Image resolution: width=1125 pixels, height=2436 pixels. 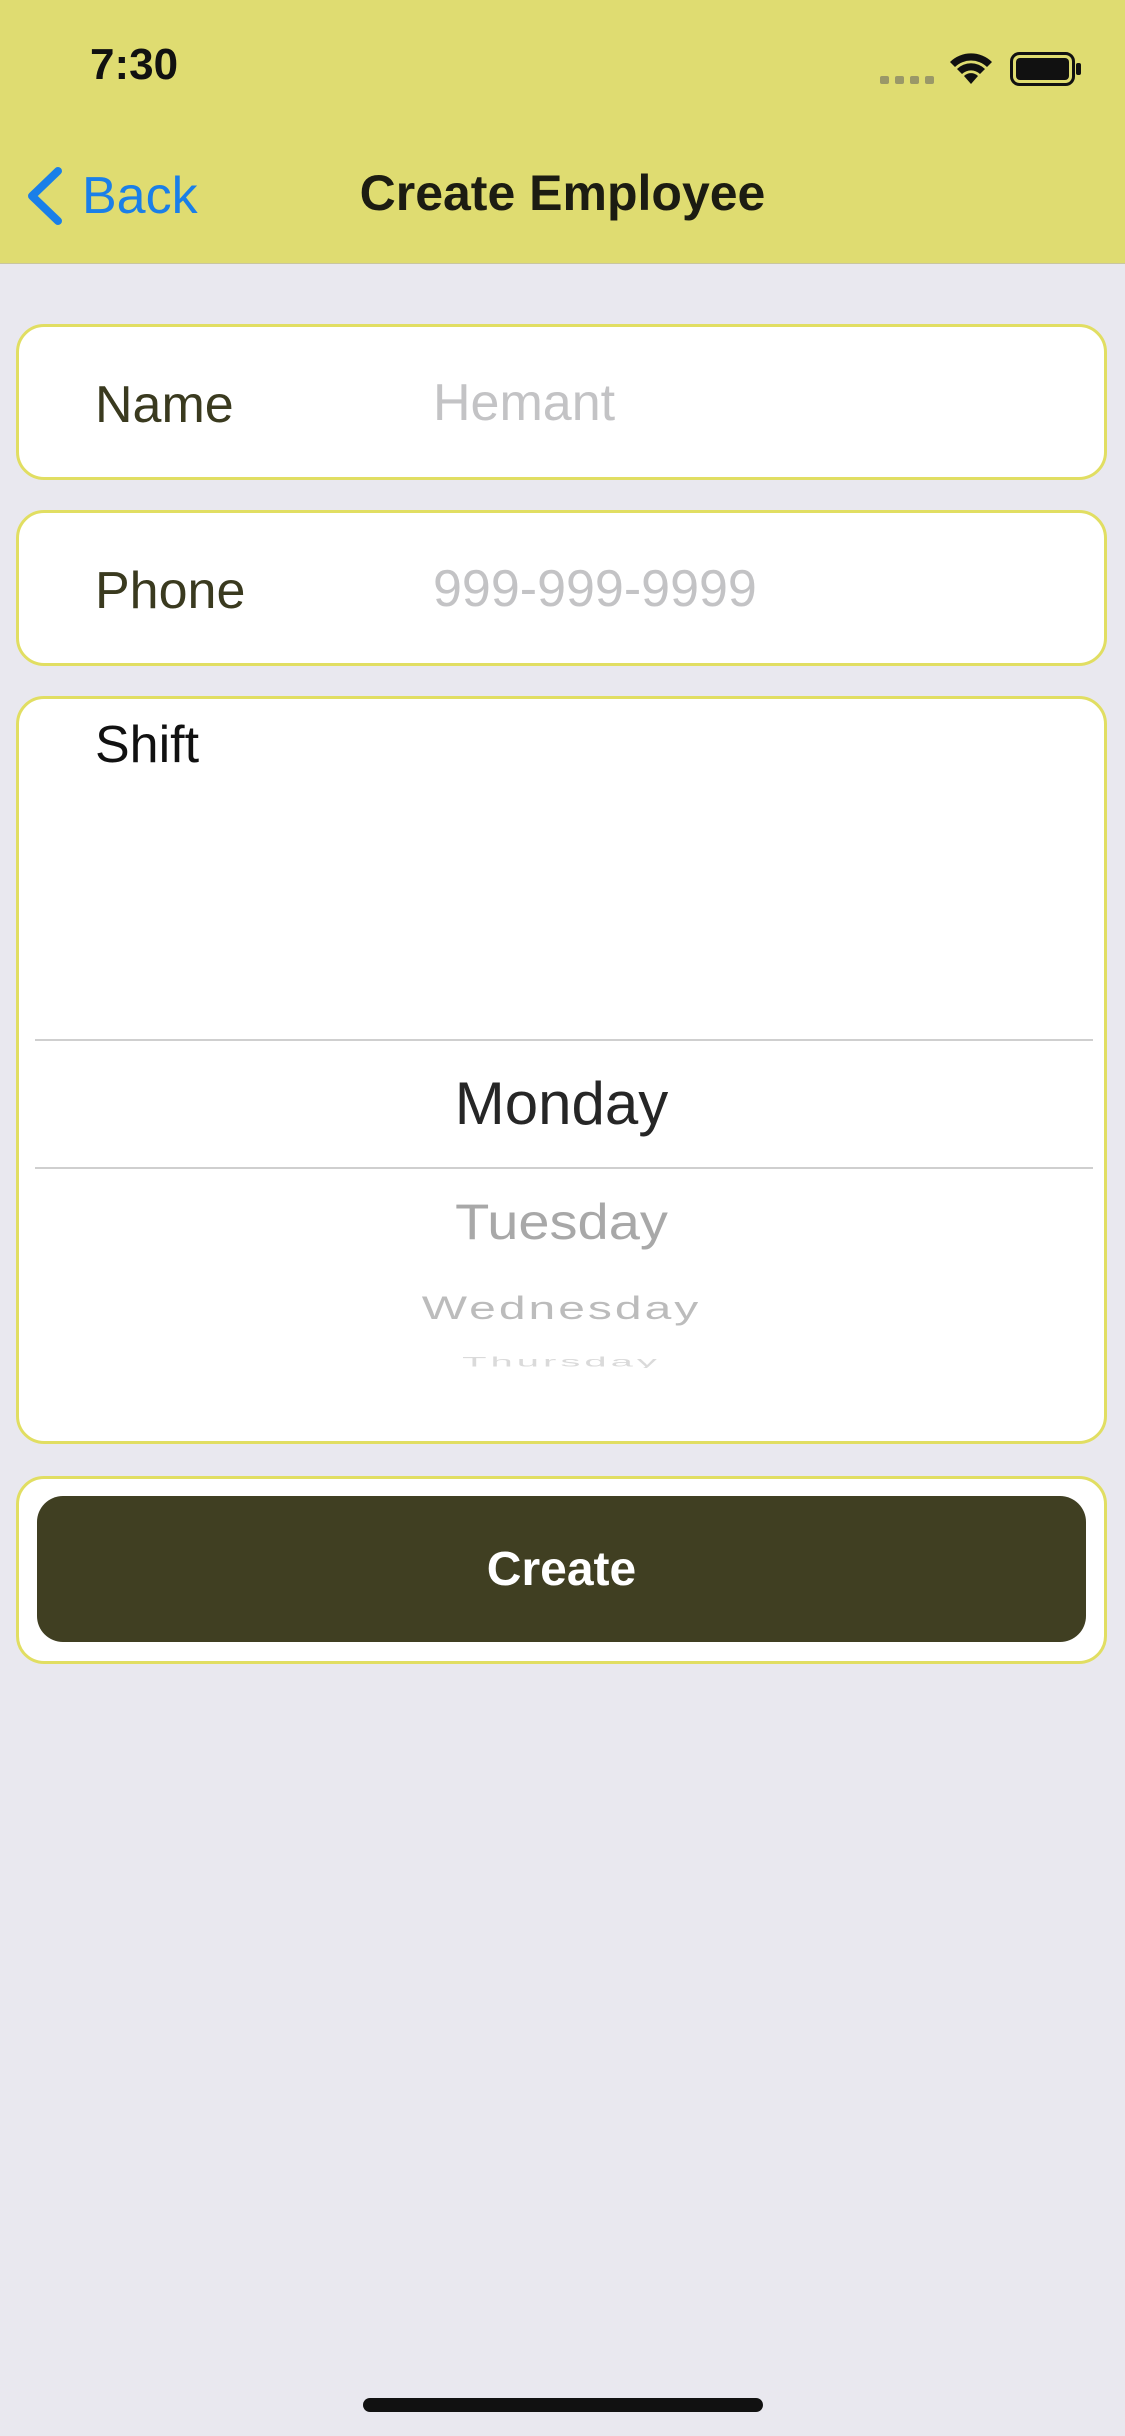 I want to click on name-label: Name, so click(x=164, y=405).